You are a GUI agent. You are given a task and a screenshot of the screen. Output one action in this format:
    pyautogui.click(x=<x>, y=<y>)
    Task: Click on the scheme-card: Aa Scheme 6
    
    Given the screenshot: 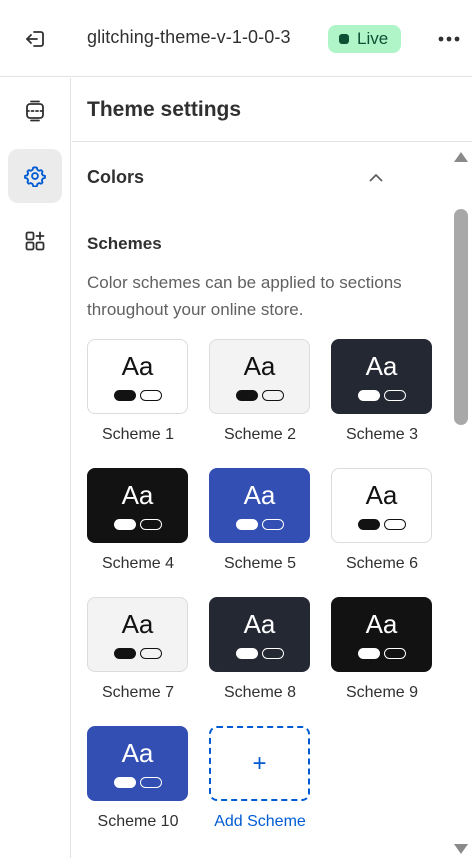 What is the action you would take?
    pyautogui.click(x=382, y=523)
    